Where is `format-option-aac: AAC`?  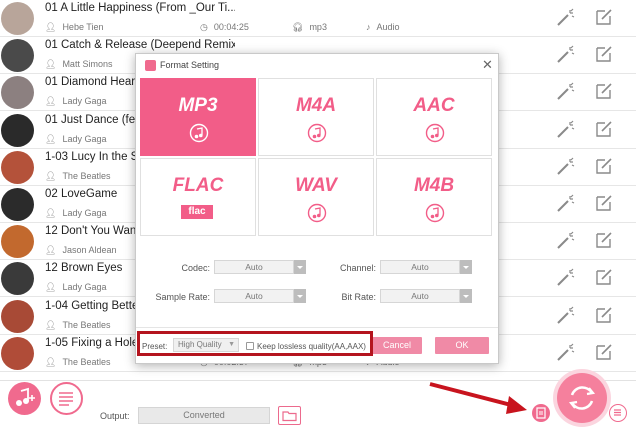
format-option-aac: AAC is located at coordinates (434, 117).